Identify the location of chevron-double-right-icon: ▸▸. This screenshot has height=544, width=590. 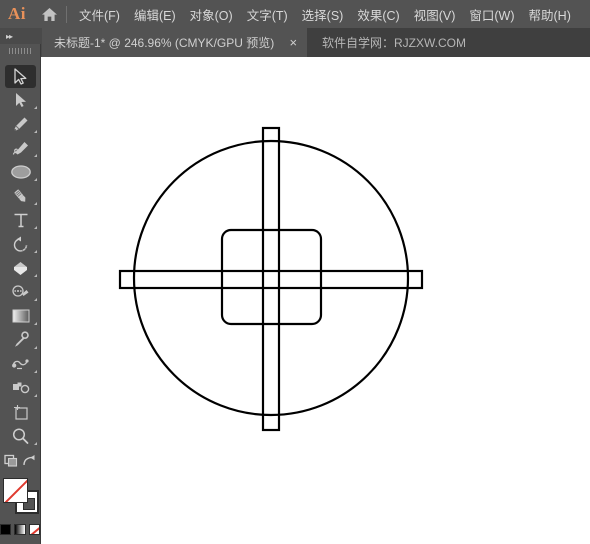
(9, 36).